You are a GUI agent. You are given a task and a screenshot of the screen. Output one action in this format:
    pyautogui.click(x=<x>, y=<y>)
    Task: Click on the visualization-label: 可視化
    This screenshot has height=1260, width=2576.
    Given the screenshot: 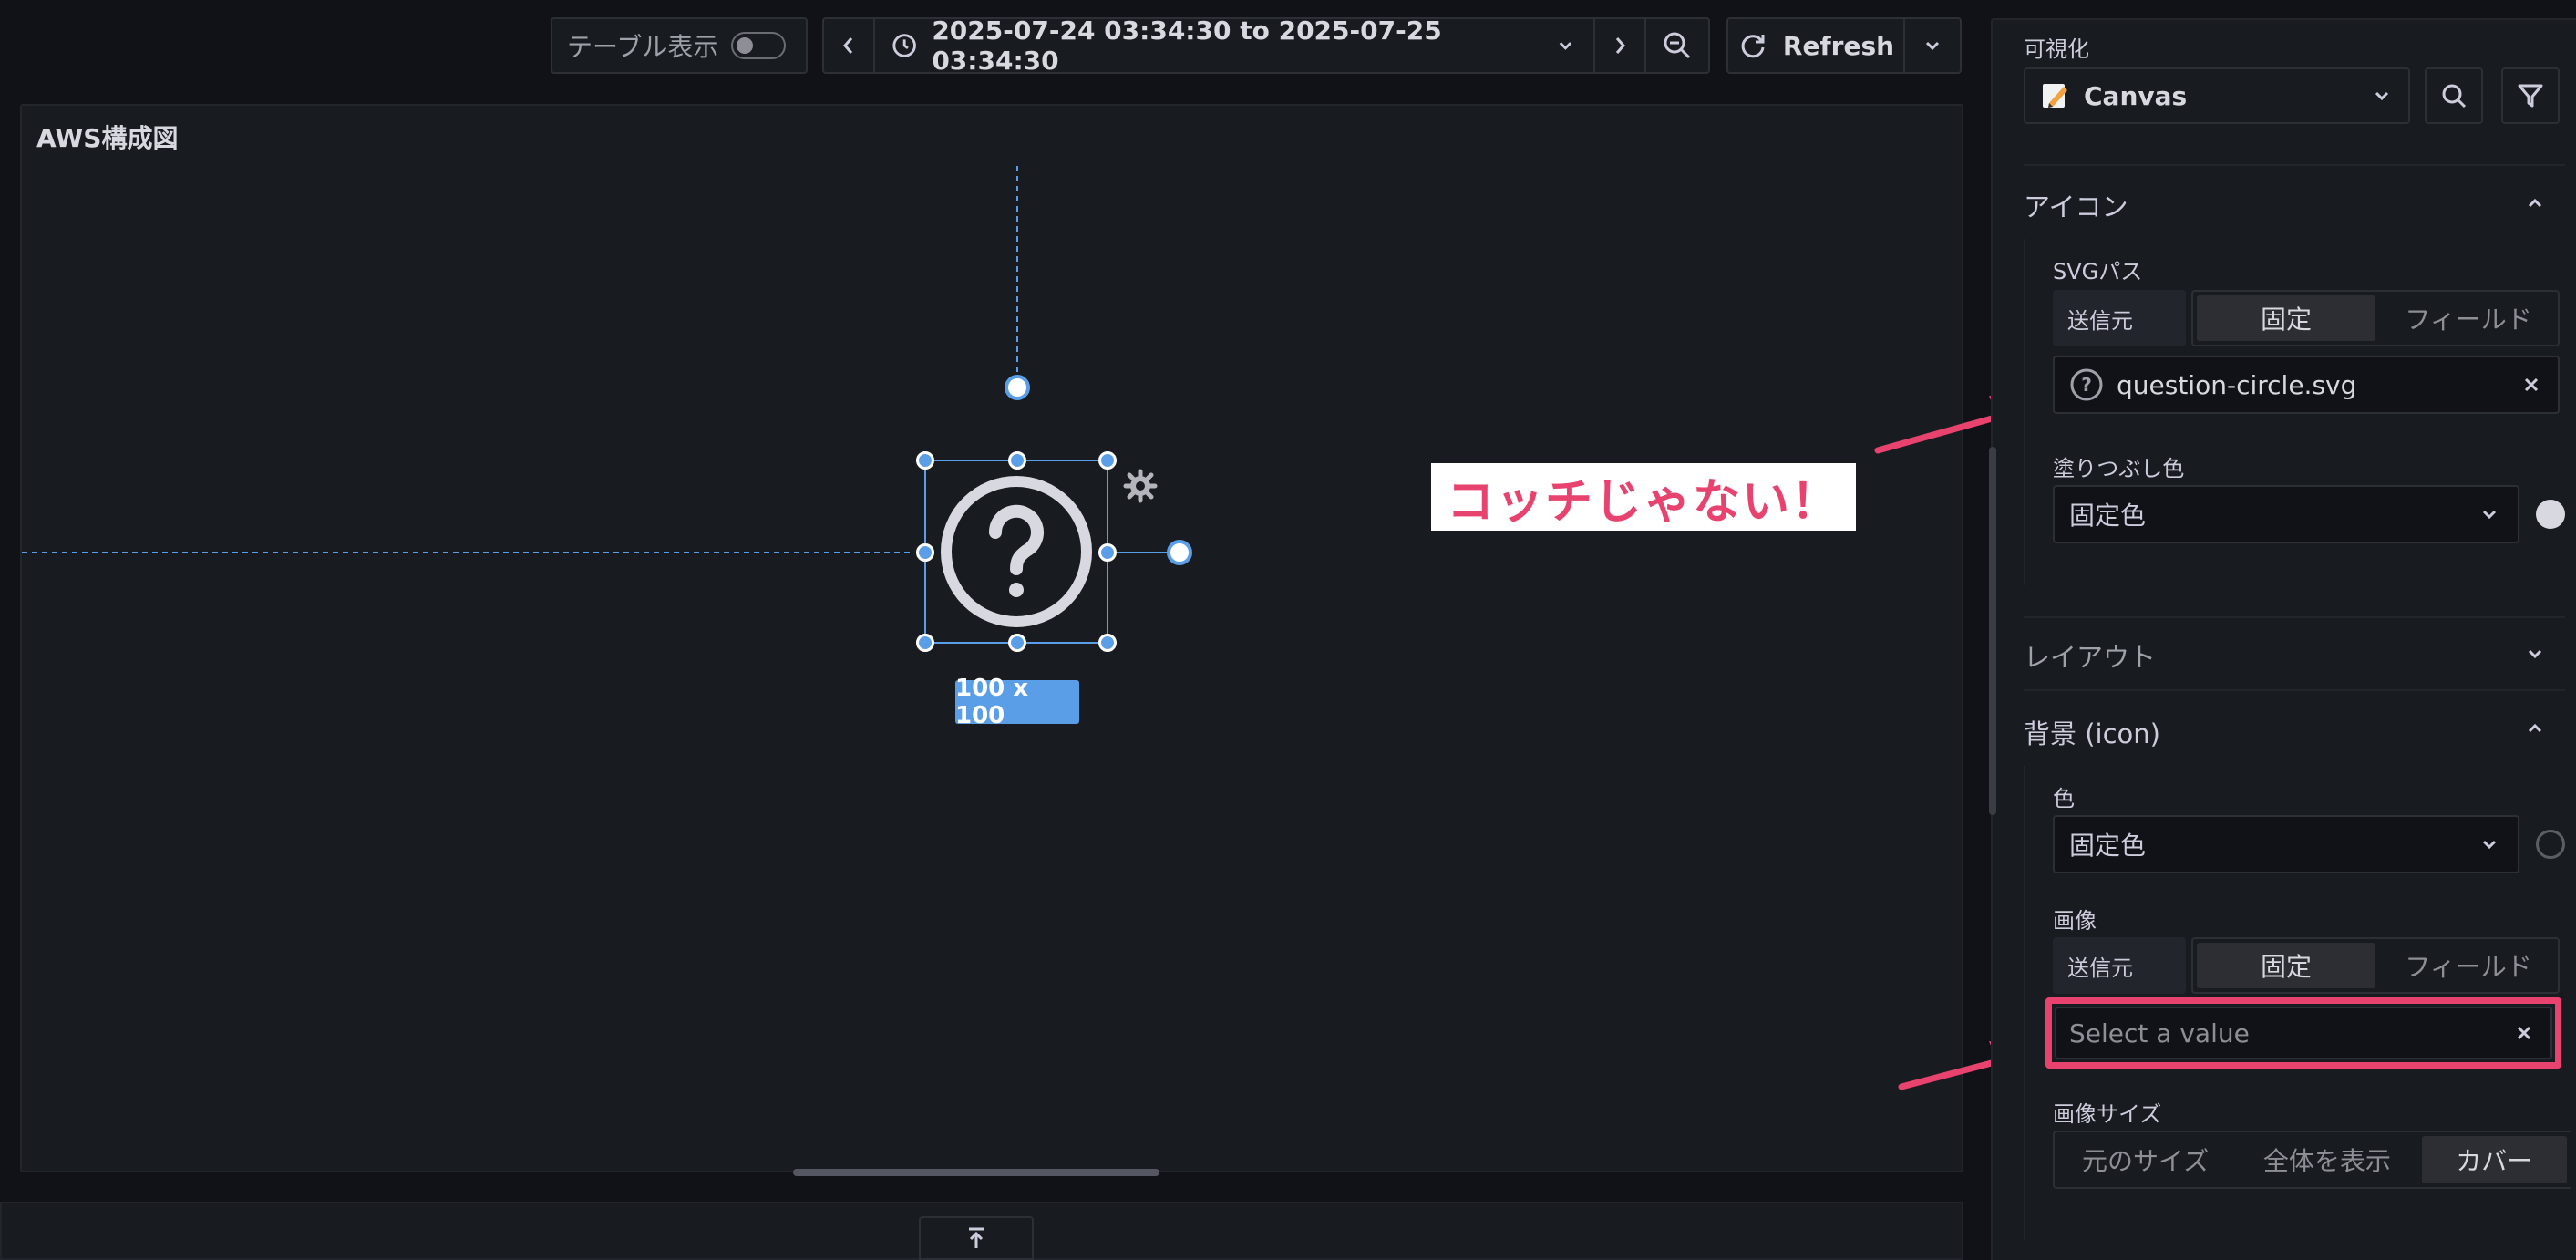 What is the action you would take?
    pyautogui.click(x=2056, y=49)
    